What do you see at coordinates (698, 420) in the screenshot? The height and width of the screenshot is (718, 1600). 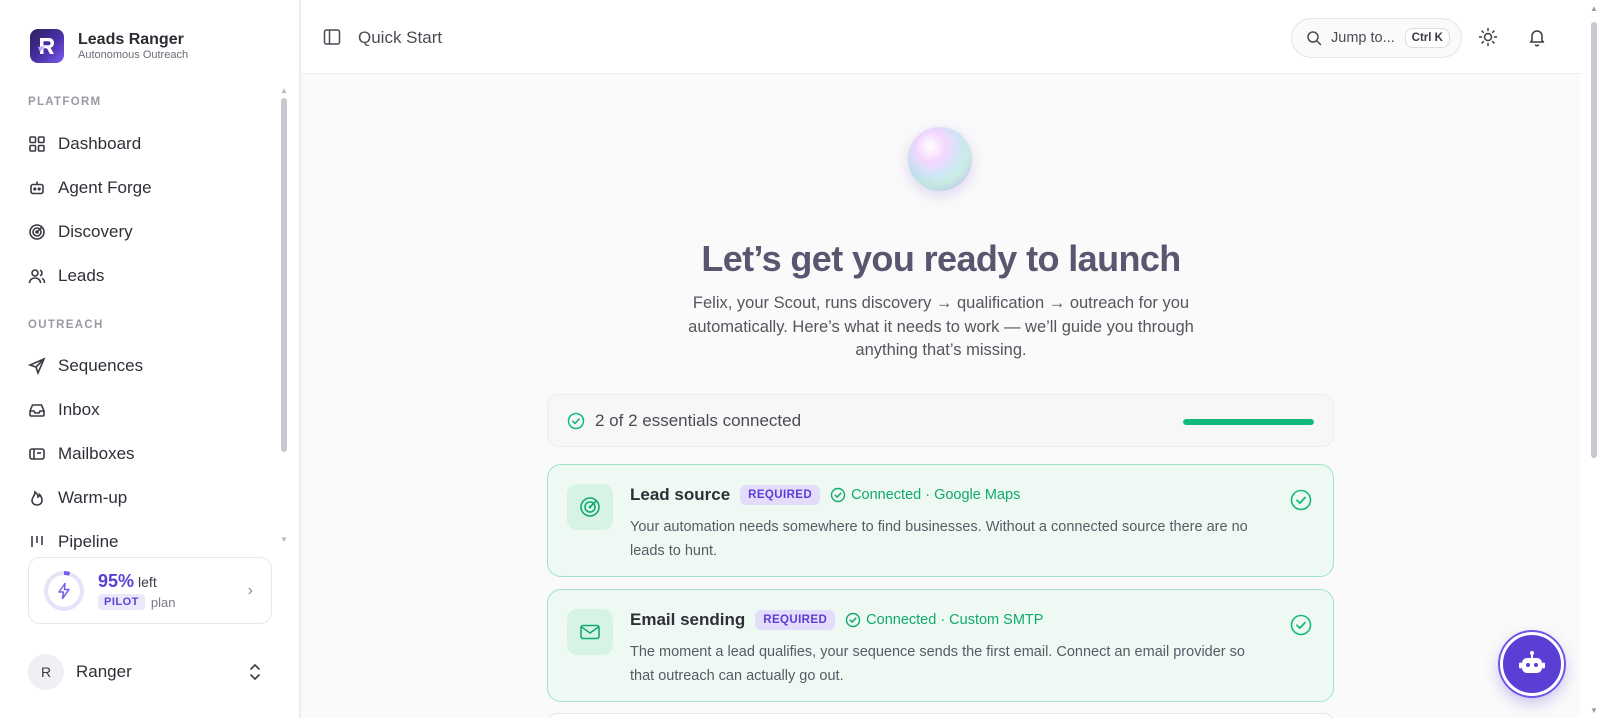 I see `progress-text: 2 of 2 essentials connected` at bounding box center [698, 420].